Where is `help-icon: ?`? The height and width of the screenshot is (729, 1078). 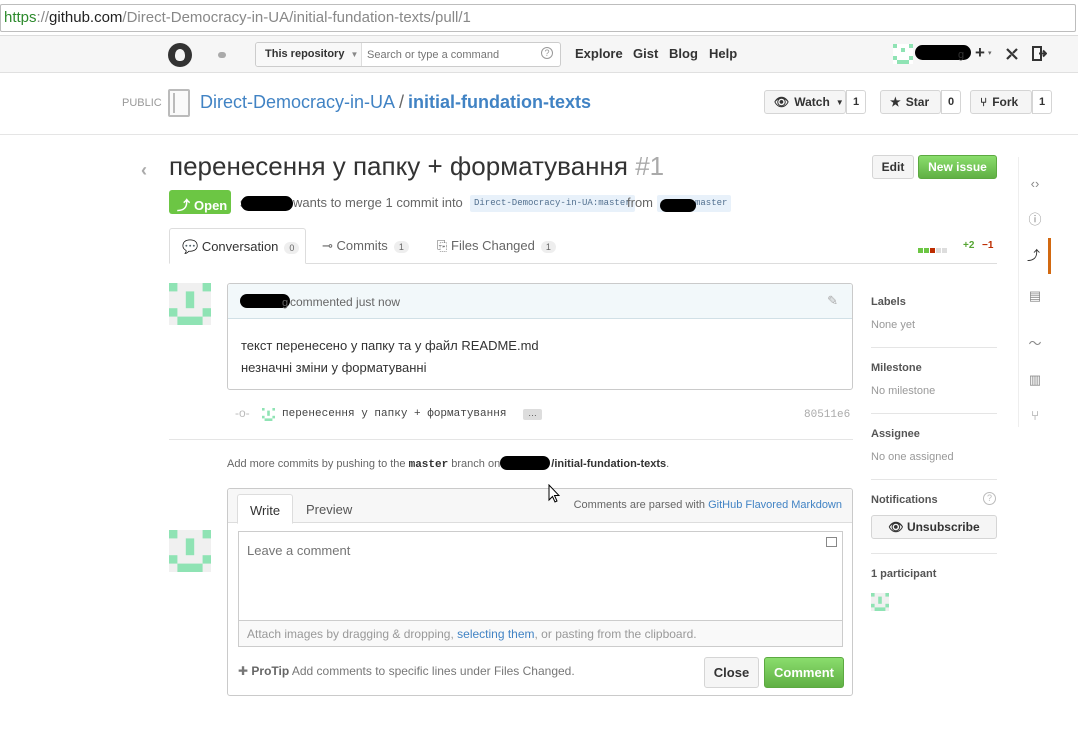 help-icon: ? is located at coordinates (989, 498).